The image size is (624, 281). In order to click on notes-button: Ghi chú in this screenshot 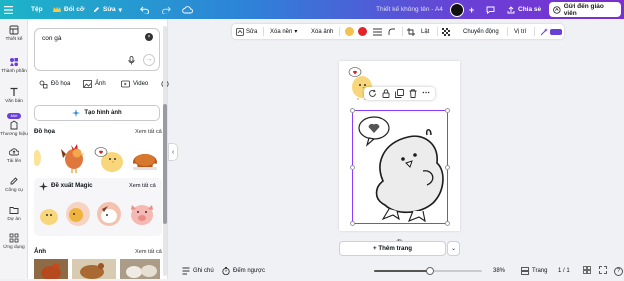, I will do `click(198, 271)`.